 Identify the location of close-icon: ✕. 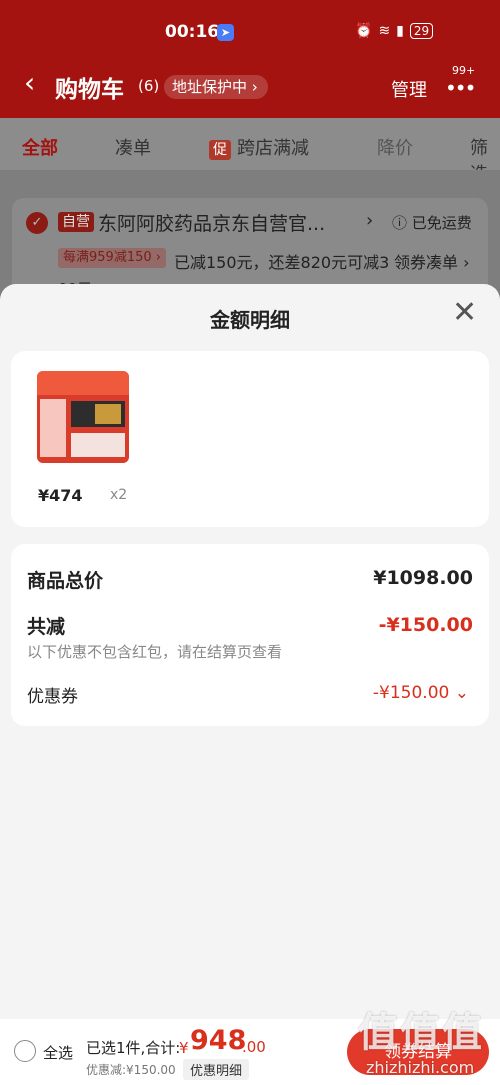
(464, 313).